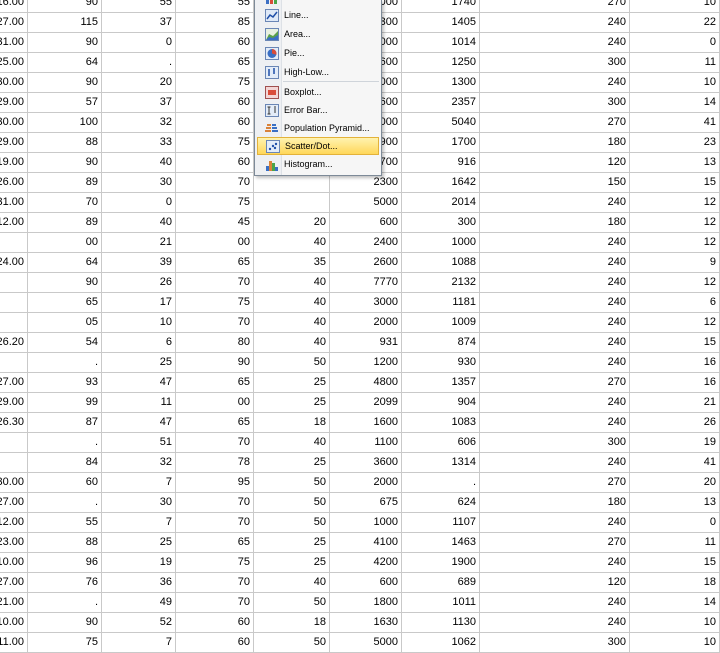 The width and height of the screenshot is (720, 653). I want to click on table-cell: 32, so click(139, 122).